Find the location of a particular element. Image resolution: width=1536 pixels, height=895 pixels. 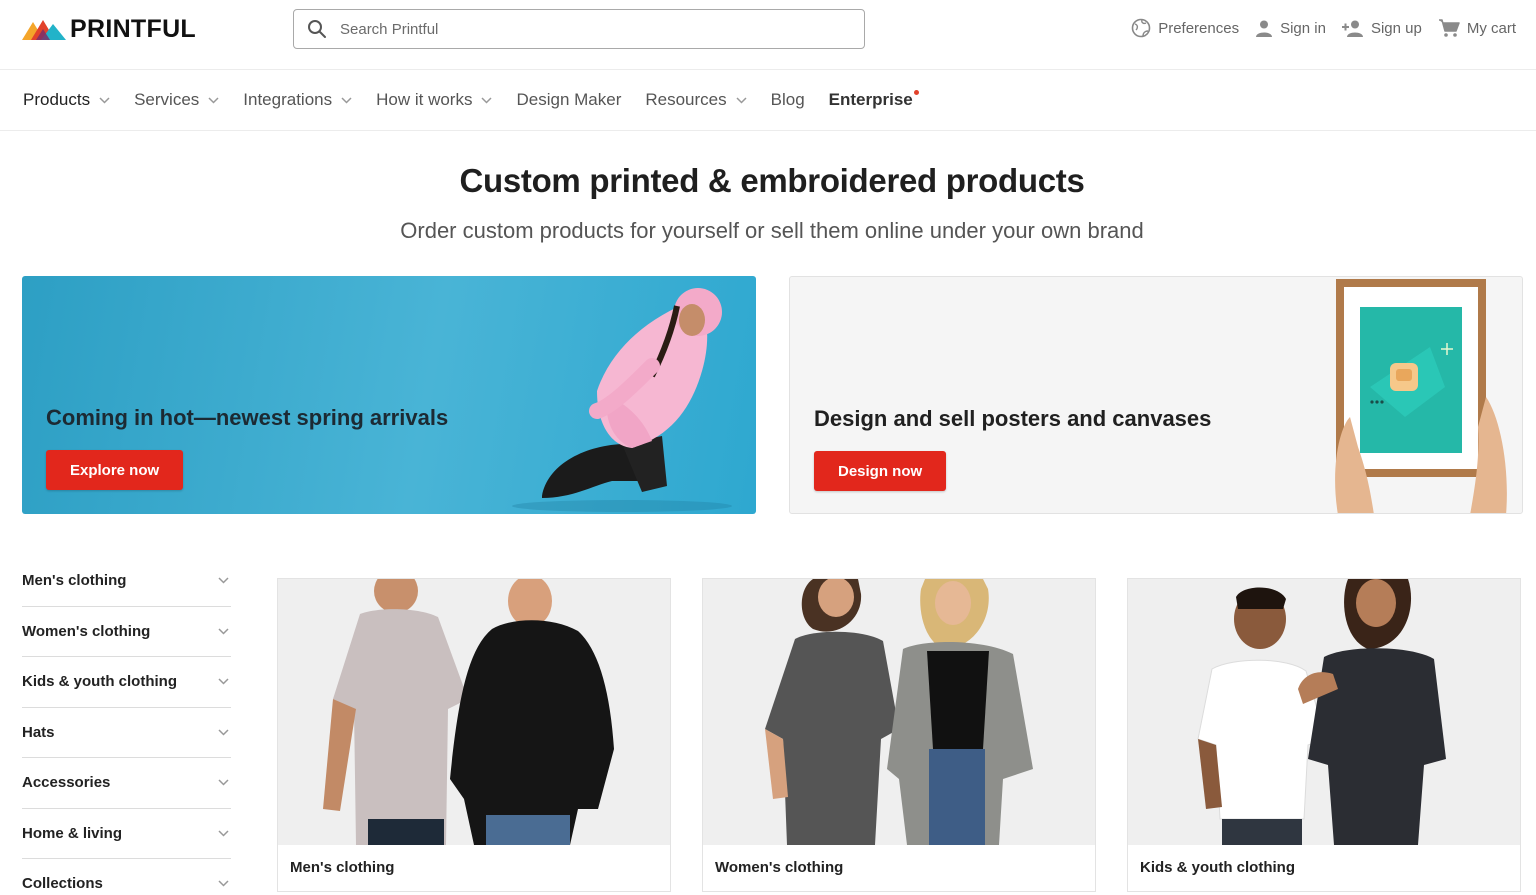

card-label: Kids & youth clothing is located at coordinates (1217, 867).